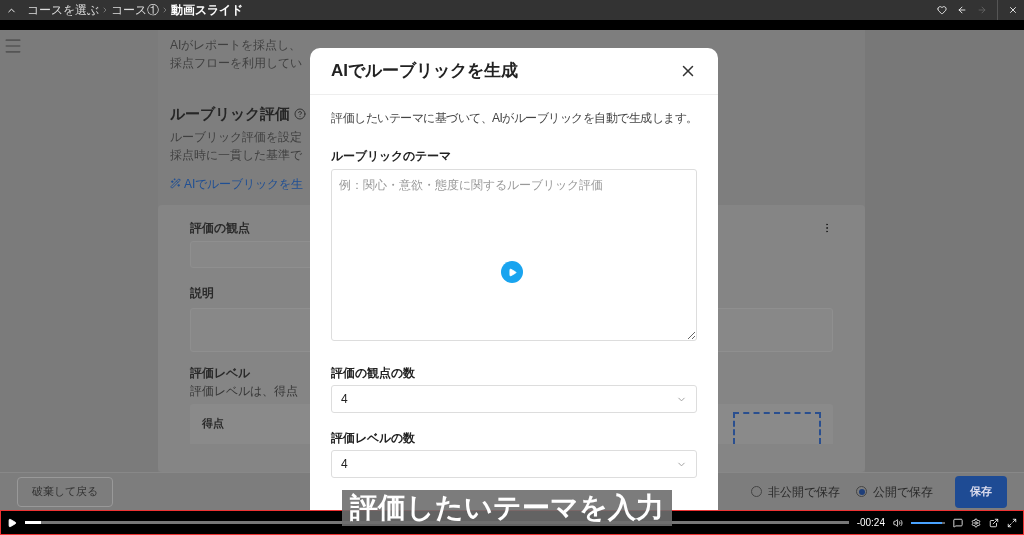  What do you see at coordinates (898, 522) in the screenshot?
I see `volume-icon` at bounding box center [898, 522].